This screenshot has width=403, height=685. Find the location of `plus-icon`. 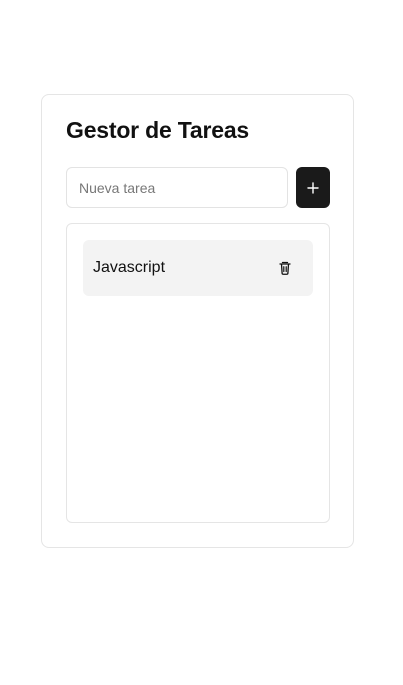

plus-icon is located at coordinates (313, 187).